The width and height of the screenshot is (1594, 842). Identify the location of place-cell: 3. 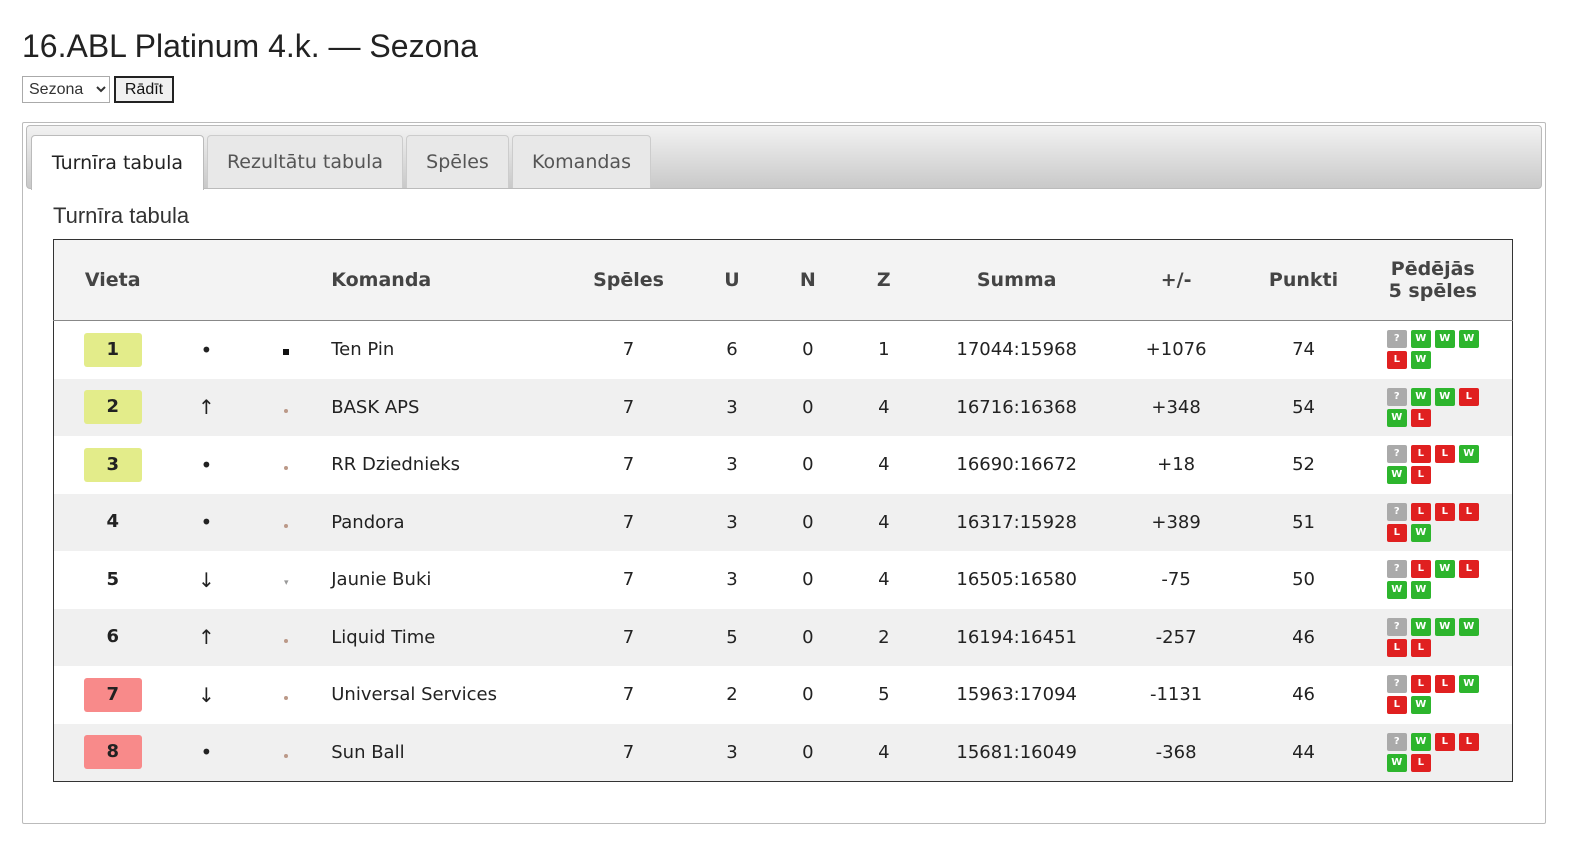
(112, 465).